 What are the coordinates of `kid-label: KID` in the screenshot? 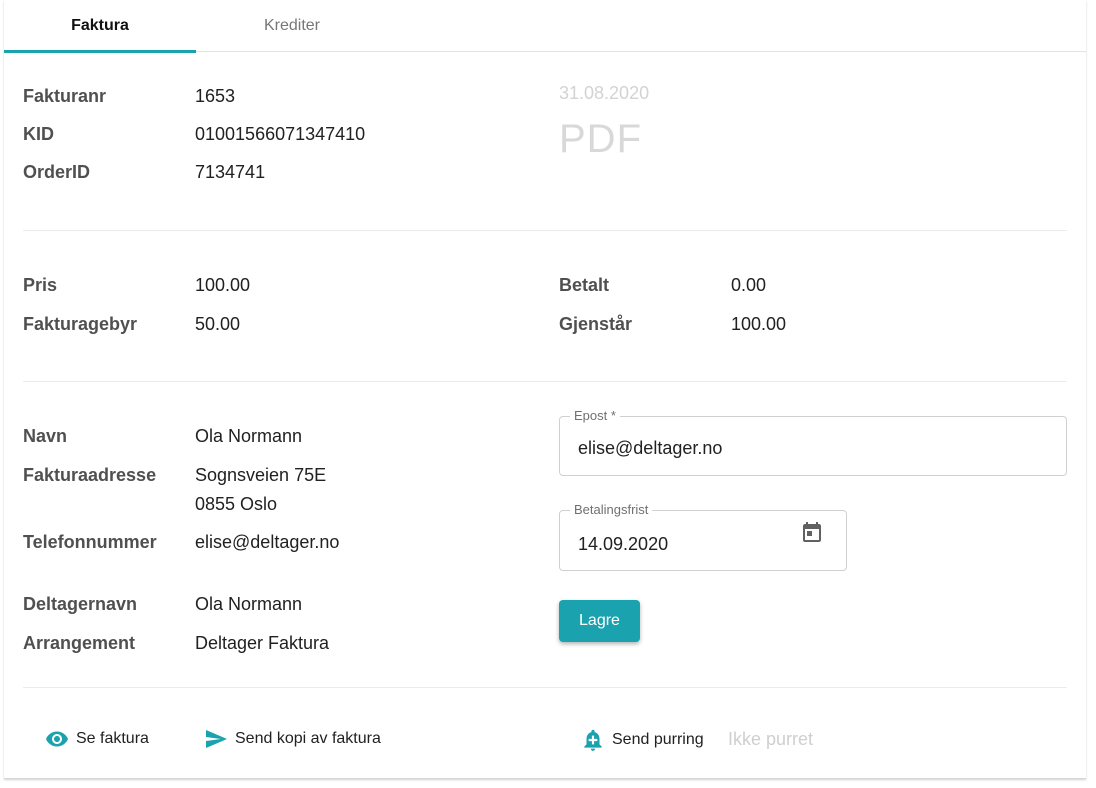 It's located at (38, 134).